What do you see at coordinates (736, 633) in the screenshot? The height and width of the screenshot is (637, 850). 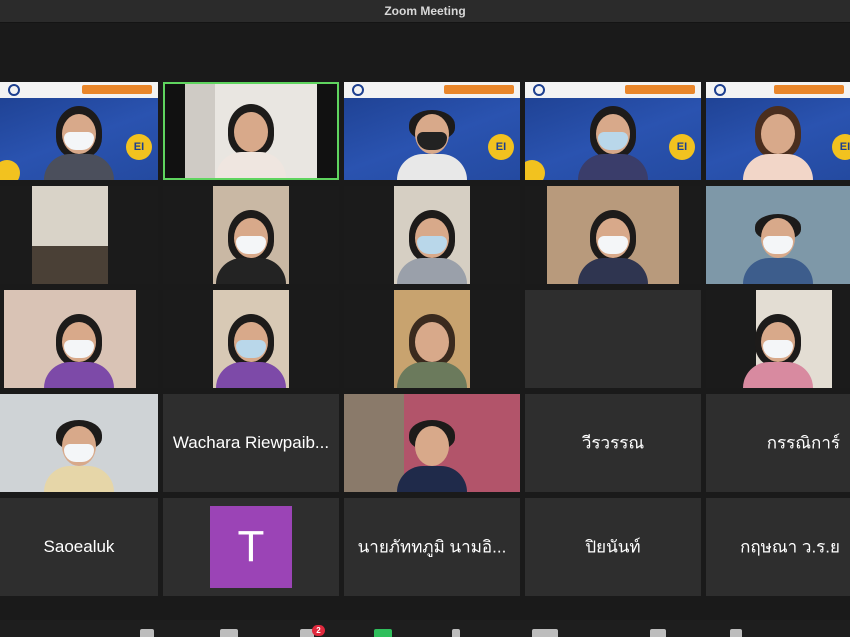 I see `more-icon` at bounding box center [736, 633].